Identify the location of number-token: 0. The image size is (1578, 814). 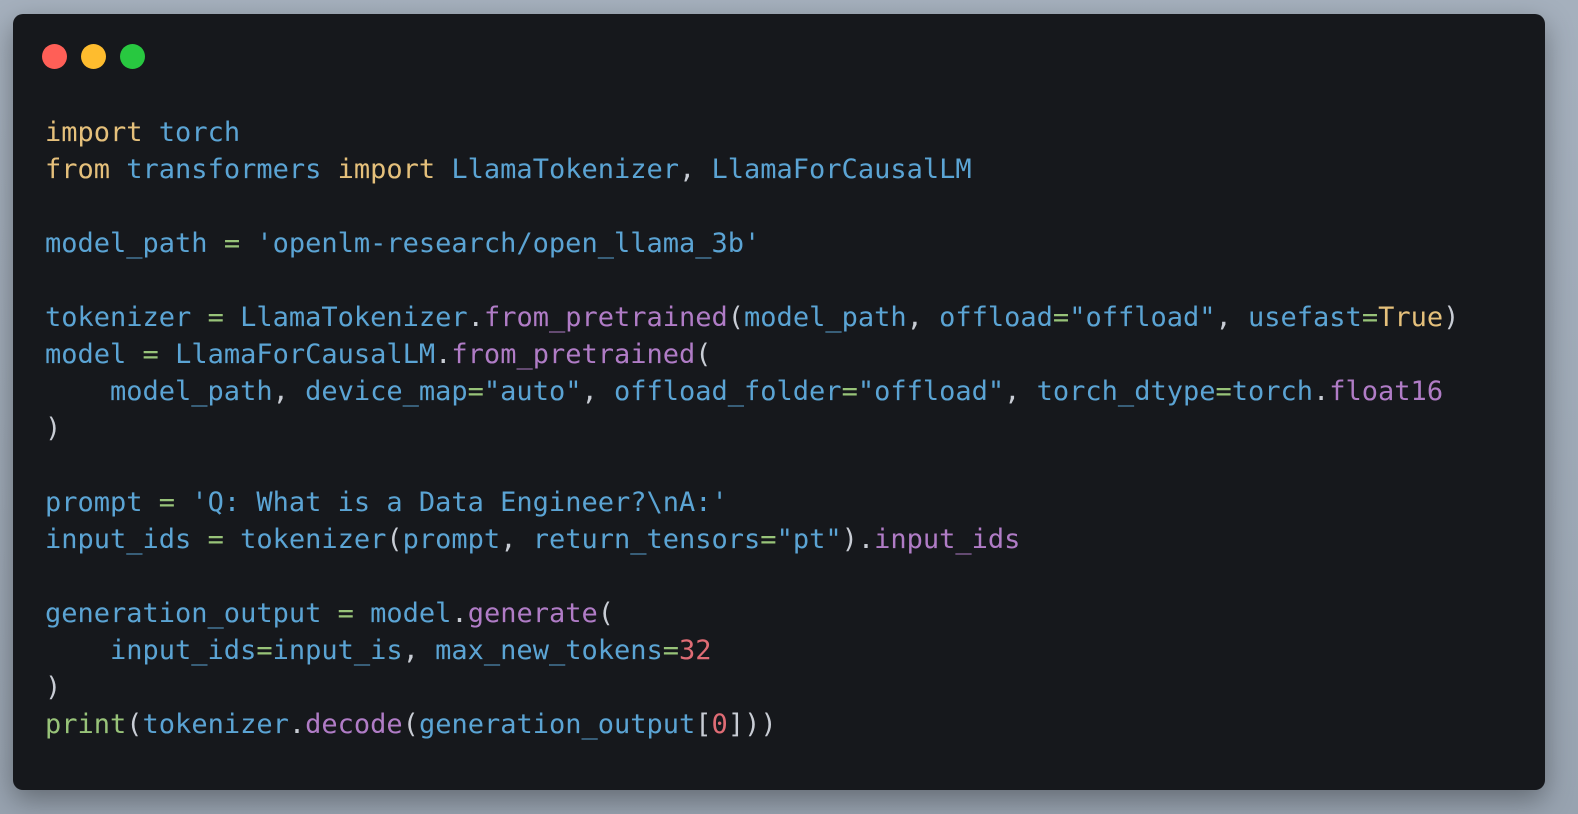
(719, 724).